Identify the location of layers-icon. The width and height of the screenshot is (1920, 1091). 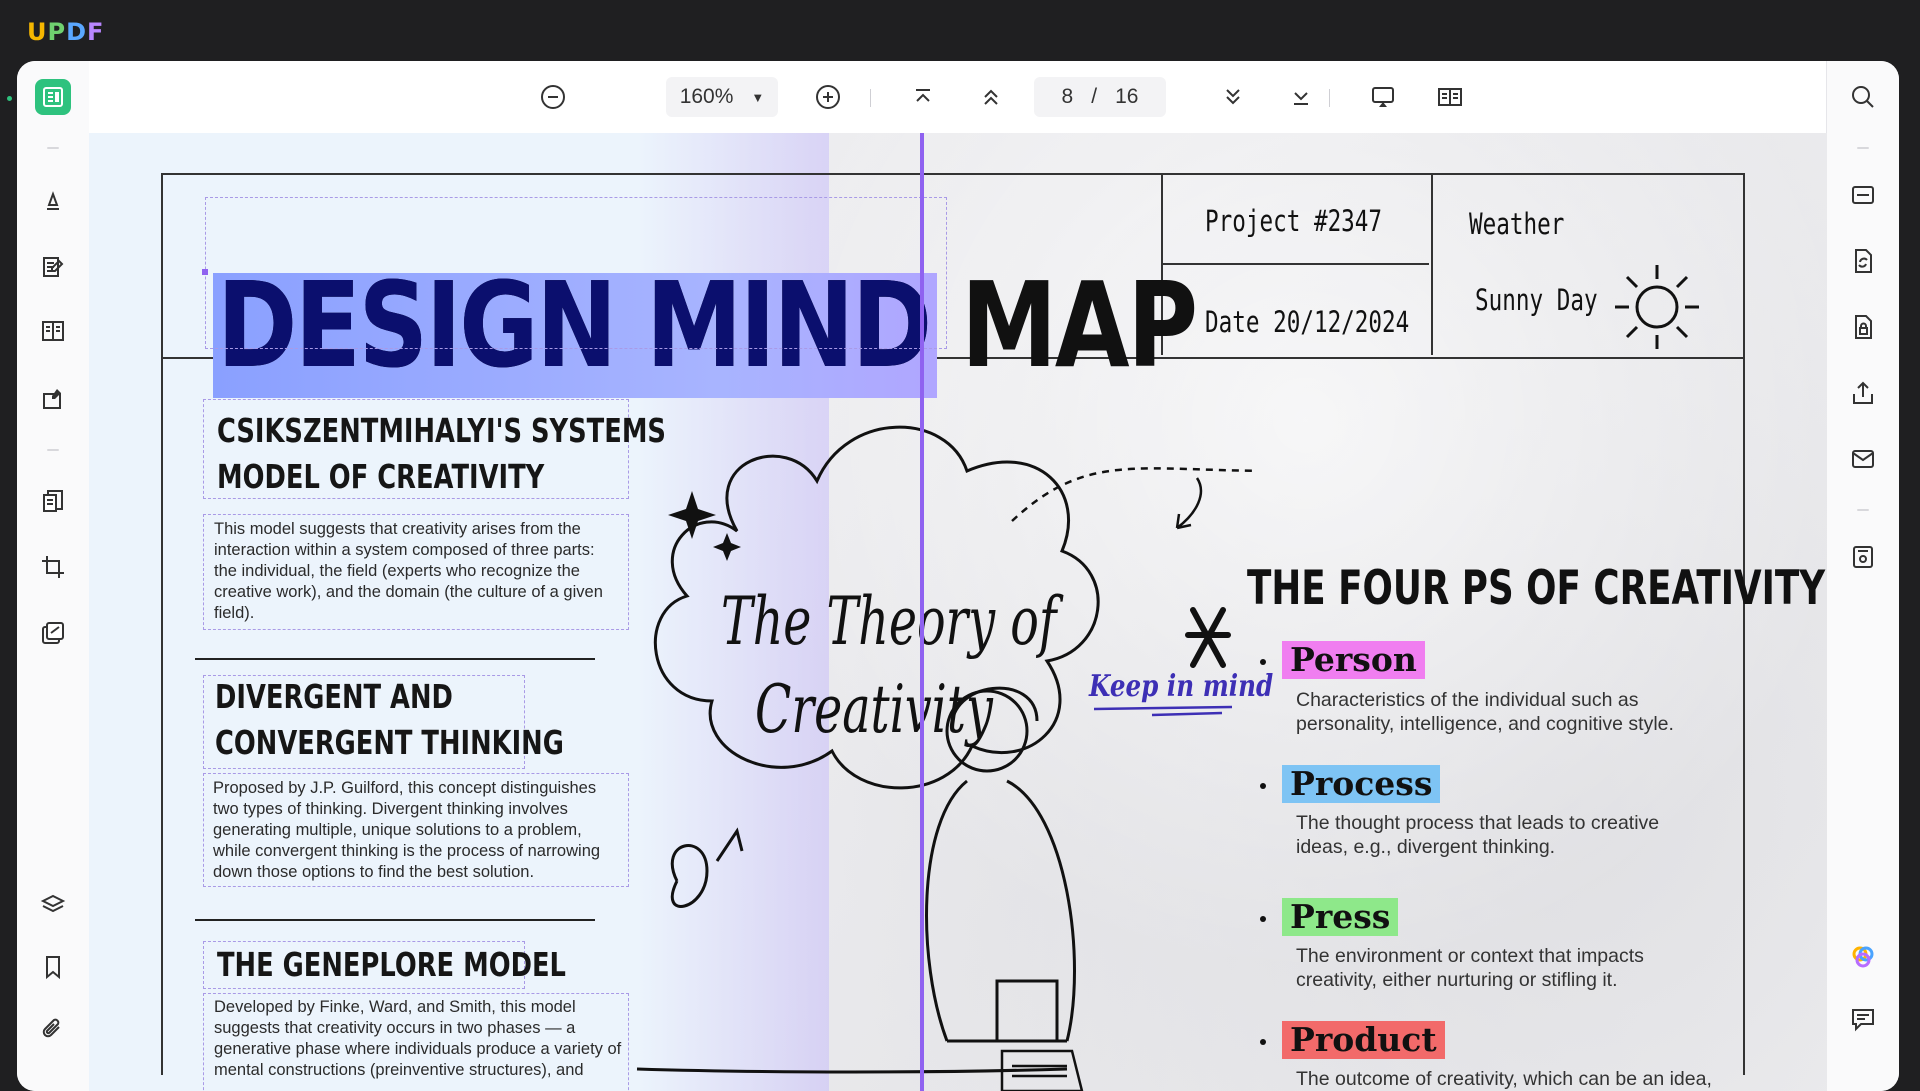
(53, 905).